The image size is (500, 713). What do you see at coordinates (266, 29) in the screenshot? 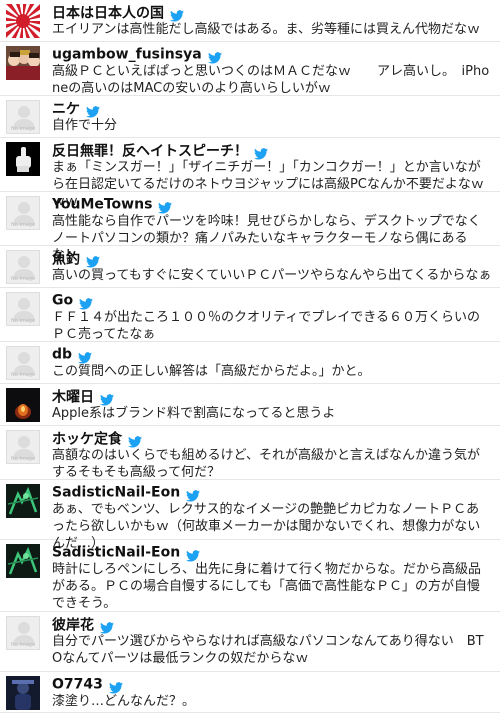
I see `tweet-text: エイリアンは高性能だし高級ではある。ま、劣等種には買えん代物だなｗ` at bounding box center [266, 29].